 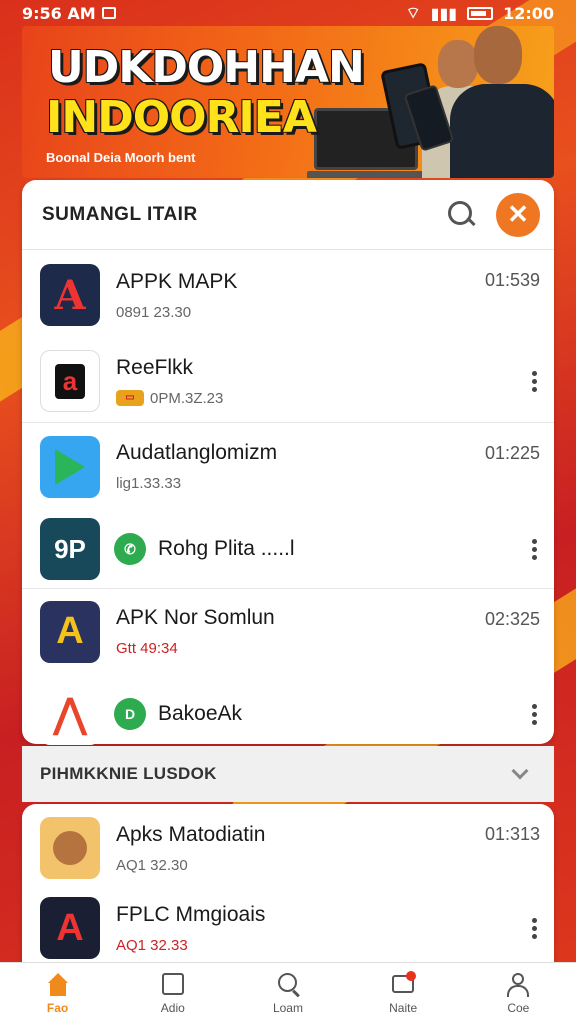 What do you see at coordinates (413, 12) in the screenshot?
I see `wifi-icon: ⌔` at bounding box center [413, 12].